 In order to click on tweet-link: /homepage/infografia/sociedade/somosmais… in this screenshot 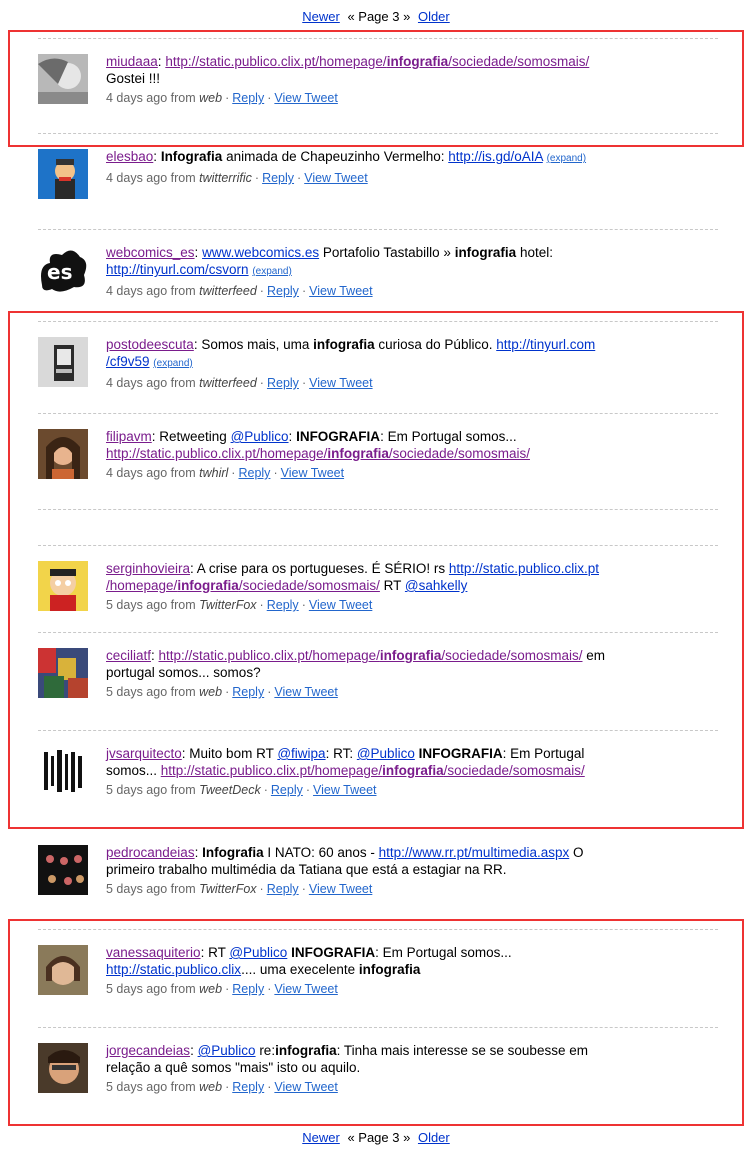, I will do `click(243, 585)`.